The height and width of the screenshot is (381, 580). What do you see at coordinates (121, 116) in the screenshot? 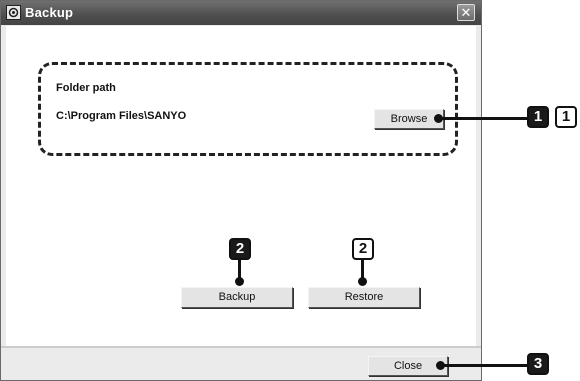
I see `folder-path-value: C:\Program Files\SANYO` at bounding box center [121, 116].